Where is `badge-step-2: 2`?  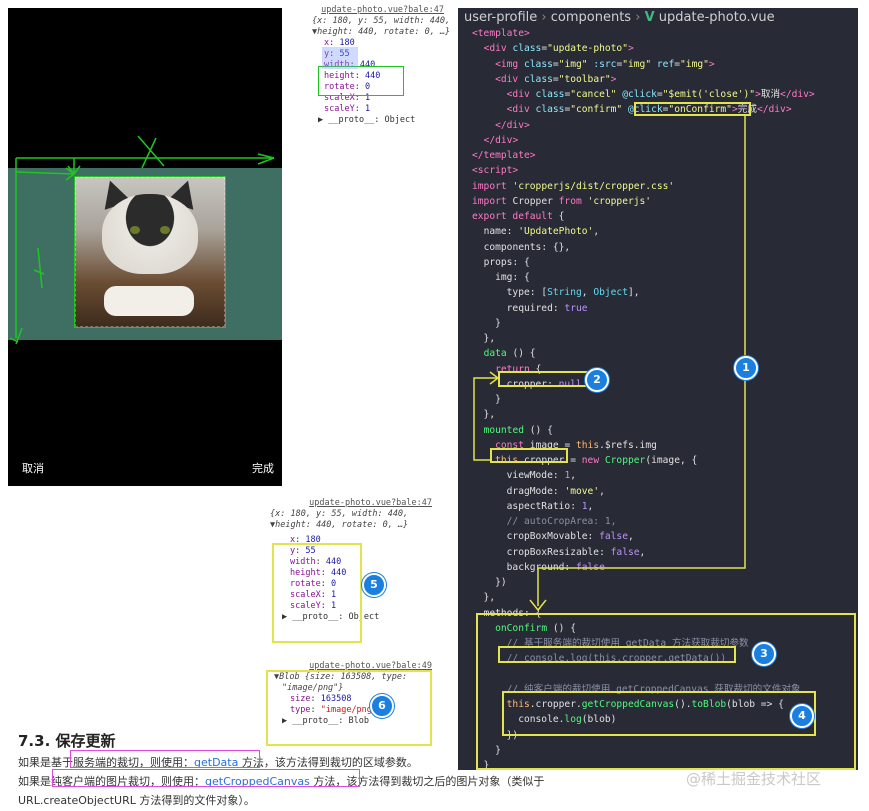
badge-step-2: 2 is located at coordinates (597, 380).